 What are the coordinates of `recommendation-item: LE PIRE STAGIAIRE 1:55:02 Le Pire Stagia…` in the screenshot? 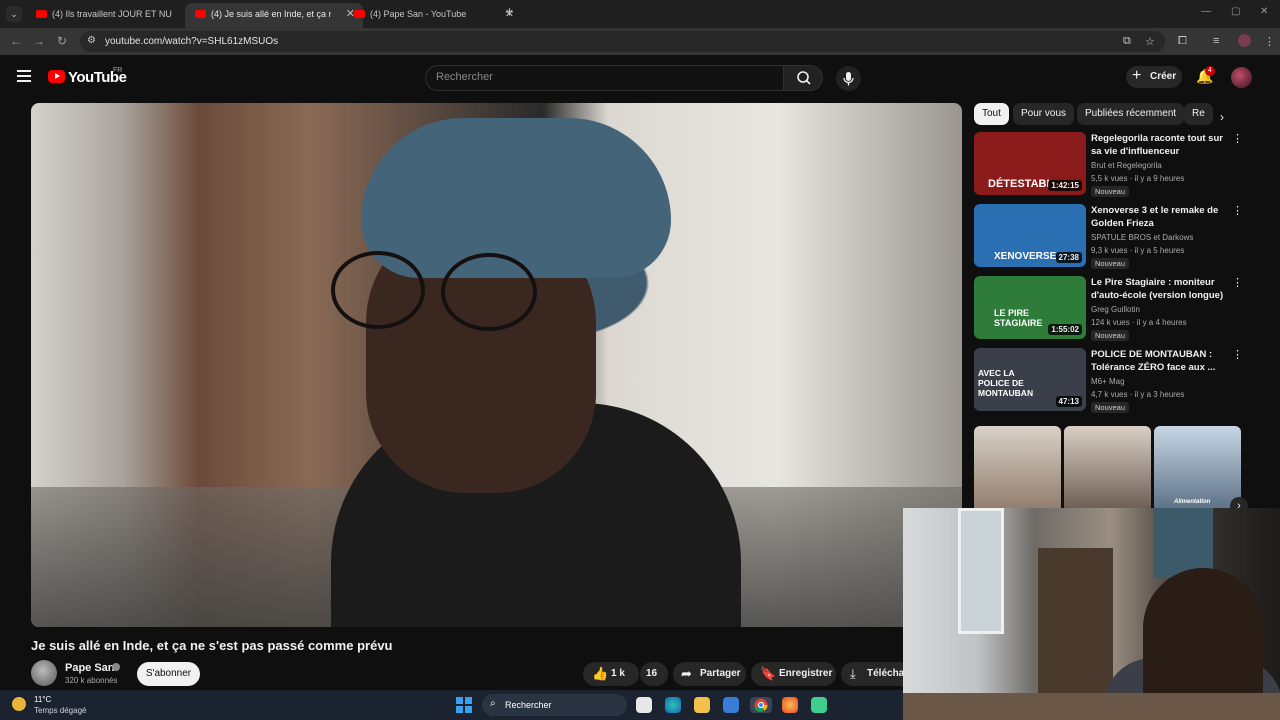 It's located at (1119, 310).